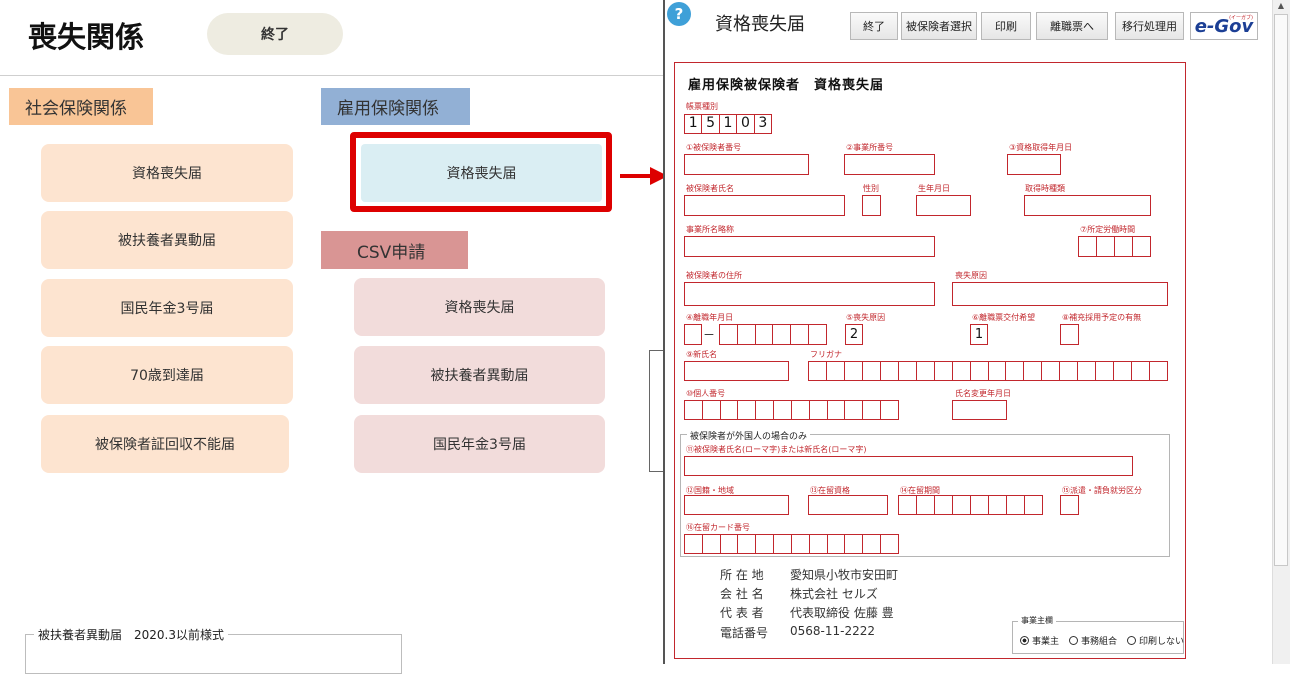 This screenshot has width=1290, height=674. Describe the element at coordinates (764, 205) in the screenshot. I see `insured-name-input` at that location.